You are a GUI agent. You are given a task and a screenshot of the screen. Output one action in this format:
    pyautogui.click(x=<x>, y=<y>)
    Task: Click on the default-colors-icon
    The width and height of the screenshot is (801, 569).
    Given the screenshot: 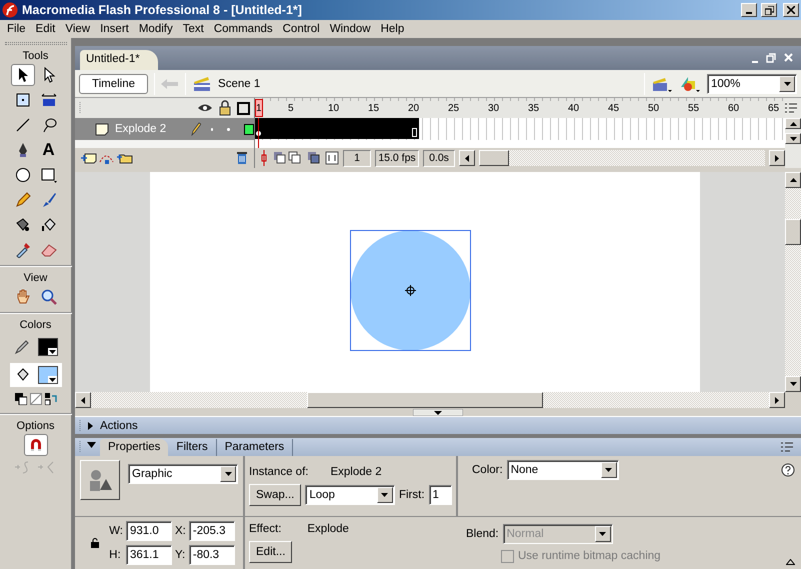 What is the action you would take?
    pyautogui.click(x=20, y=399)
    